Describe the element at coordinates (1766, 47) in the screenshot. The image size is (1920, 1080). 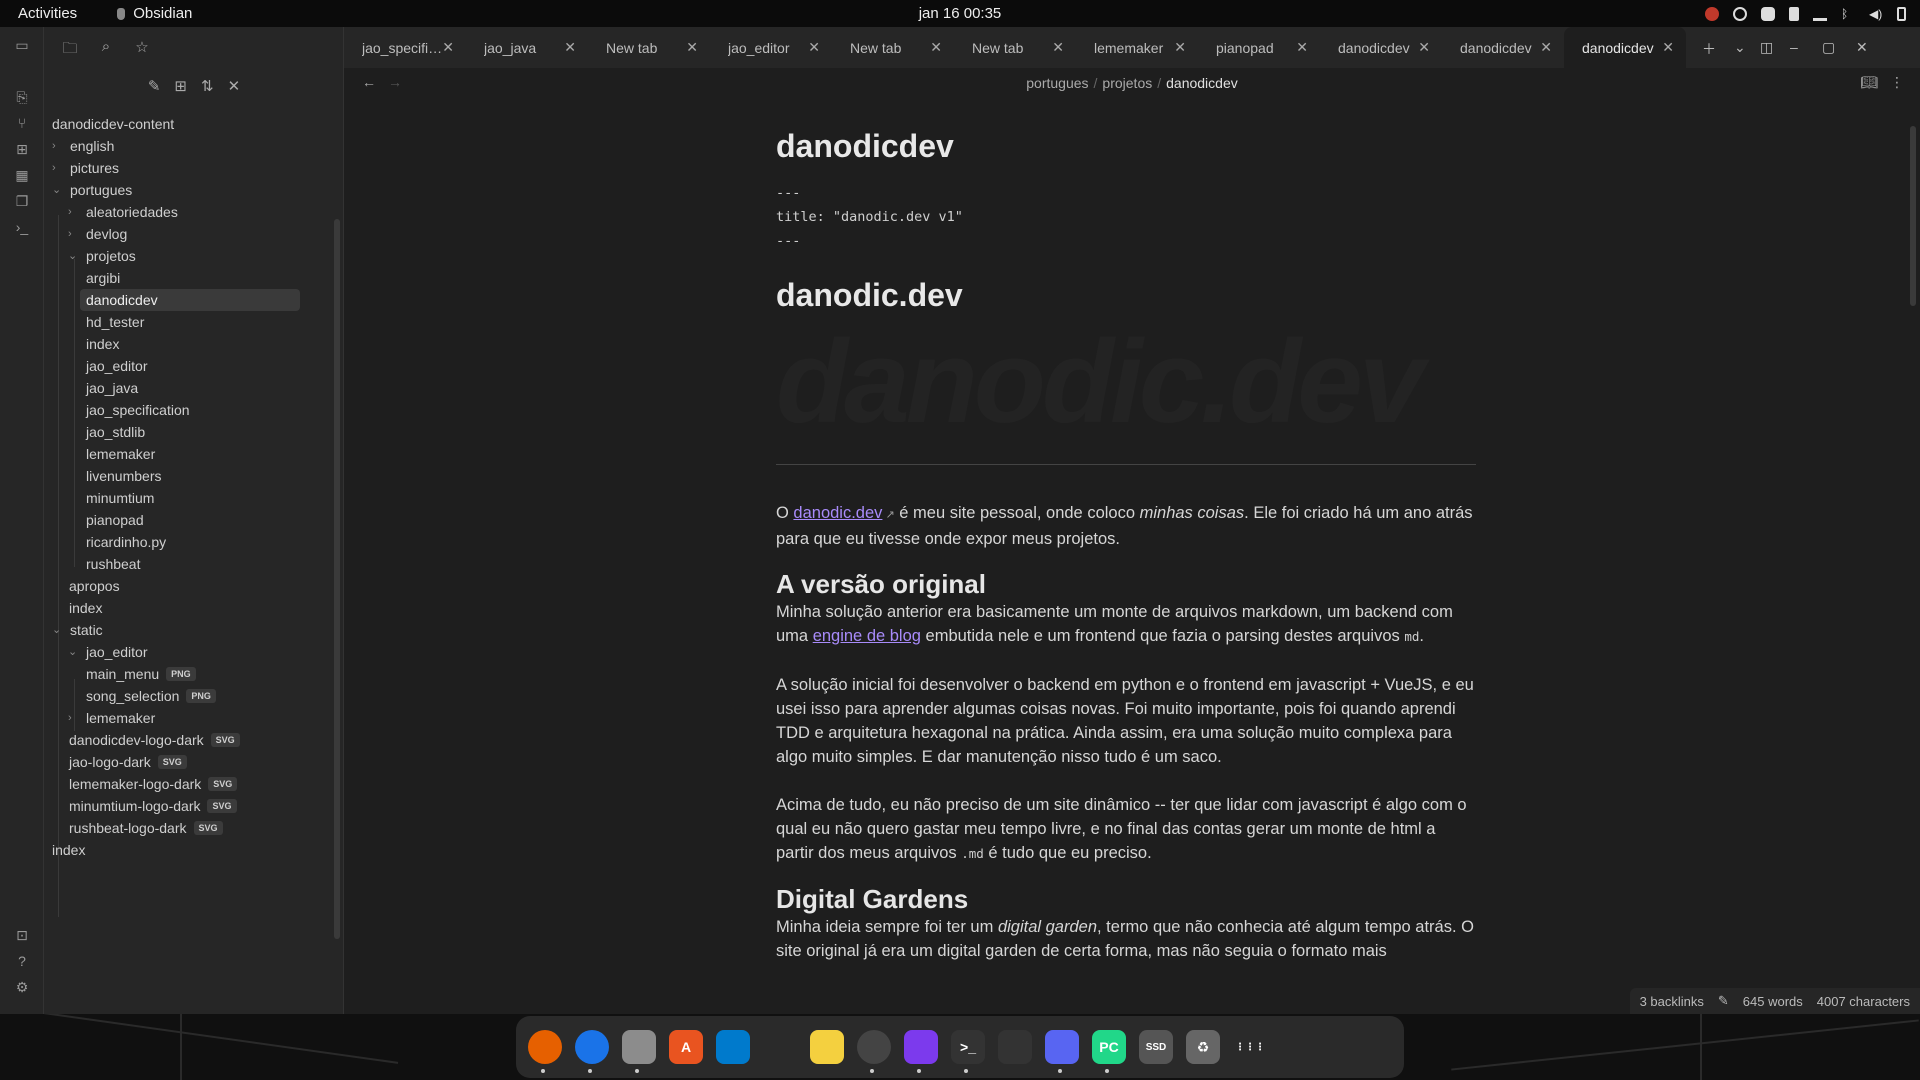
I see `toggle-right-sidebar-icon: ◫` at that location.